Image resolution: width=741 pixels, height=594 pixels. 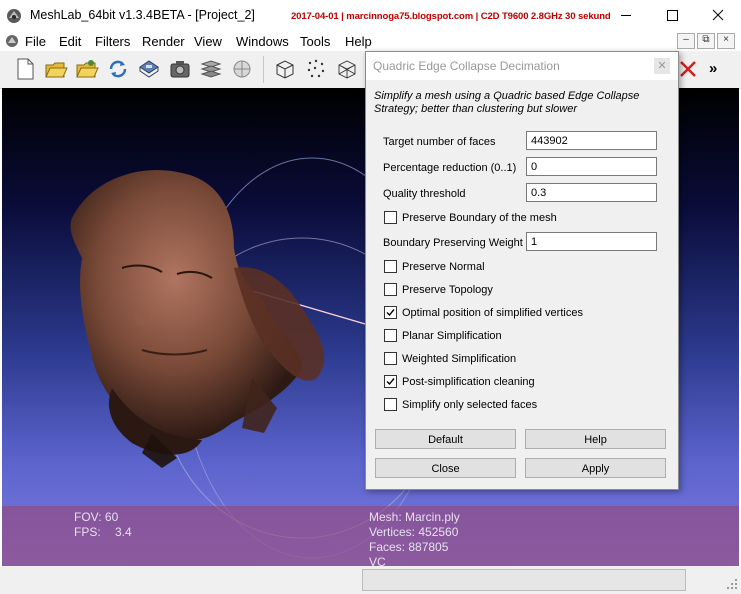 What do you see at coordinates (479, 217) in the screenshot?
I see `preserve-boundary-label: Preserve Boundary of the mesh` at bounding box center [479, 217].